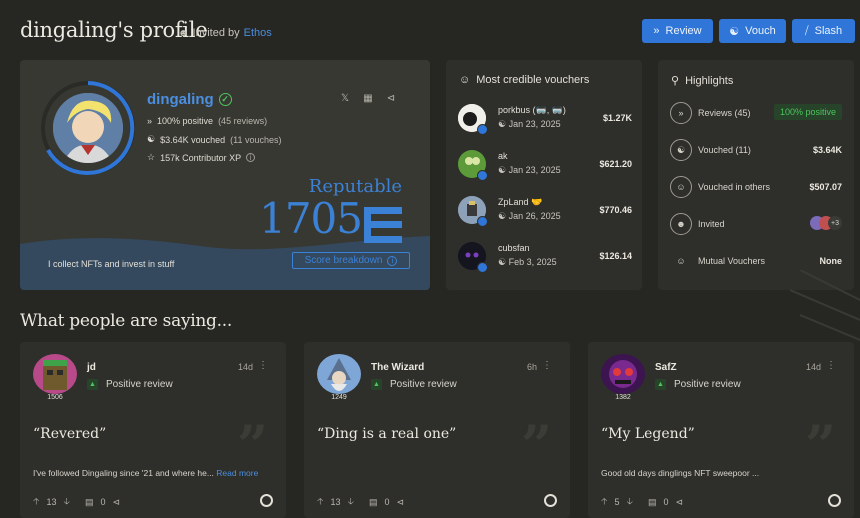 Image resolution: width=860 pixels, height=518 pixels. What do you see at coordinates (825, 305) in the screenshot?
I see `background-decoration` at bounding box center [825, 305].